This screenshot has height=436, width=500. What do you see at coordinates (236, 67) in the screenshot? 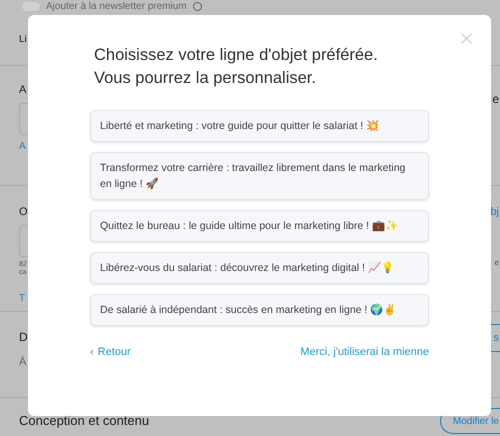
I see `modal-title: Choisissez votre ligne d'objet préférée. Vous pourrez la personnaliser.` at bounding box center [236, 67].